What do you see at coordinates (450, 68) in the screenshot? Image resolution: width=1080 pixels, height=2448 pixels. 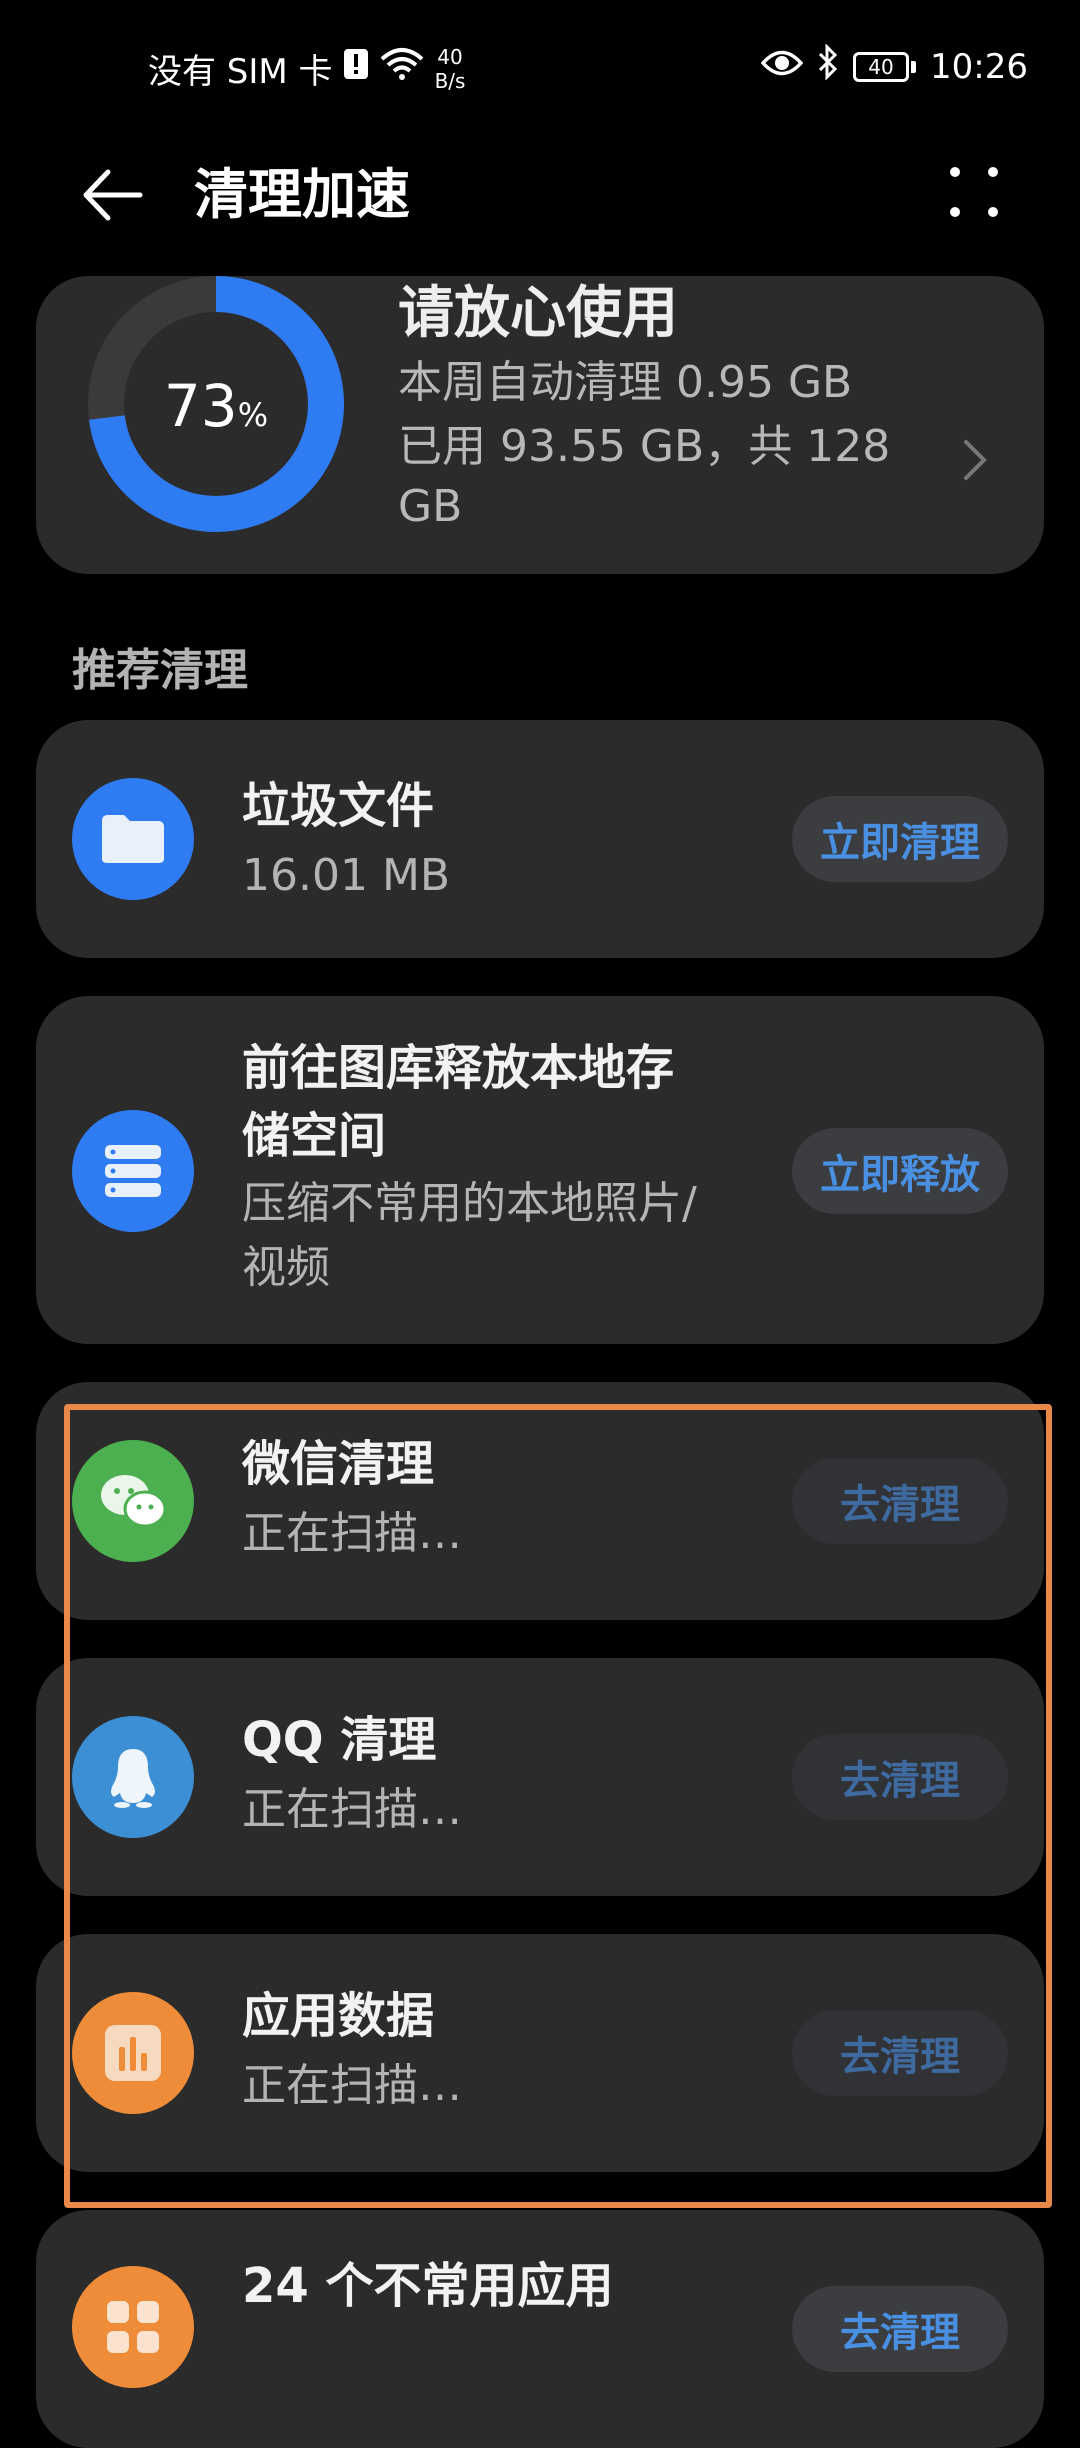 I see `network-speed: 40 B/s` at bounding box center [450, 68].